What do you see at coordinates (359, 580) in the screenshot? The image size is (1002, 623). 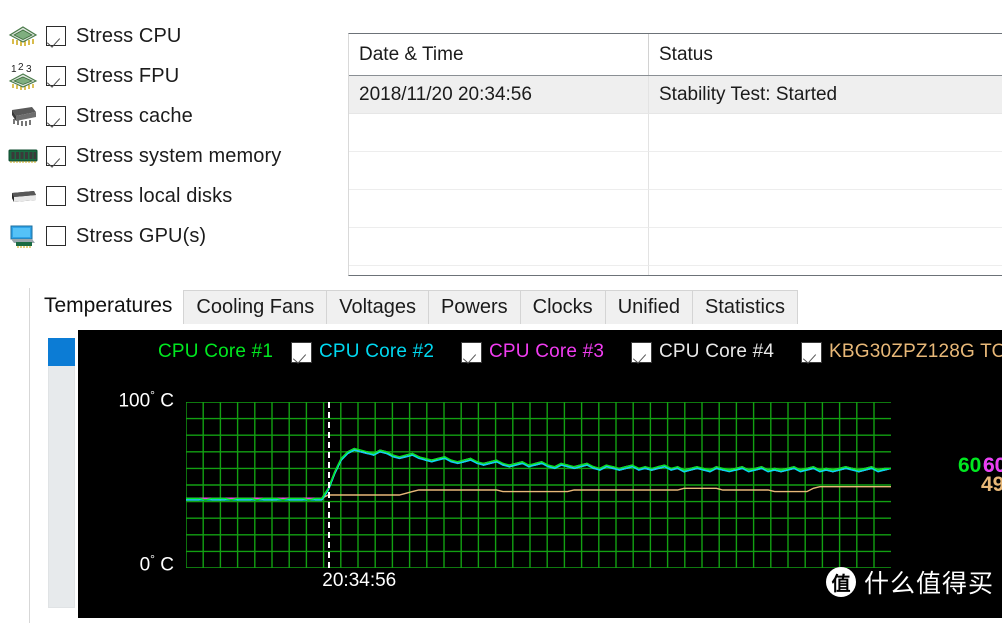 I see `x-axis-time-label: 20:34:56` at bounding box center [359, 580].